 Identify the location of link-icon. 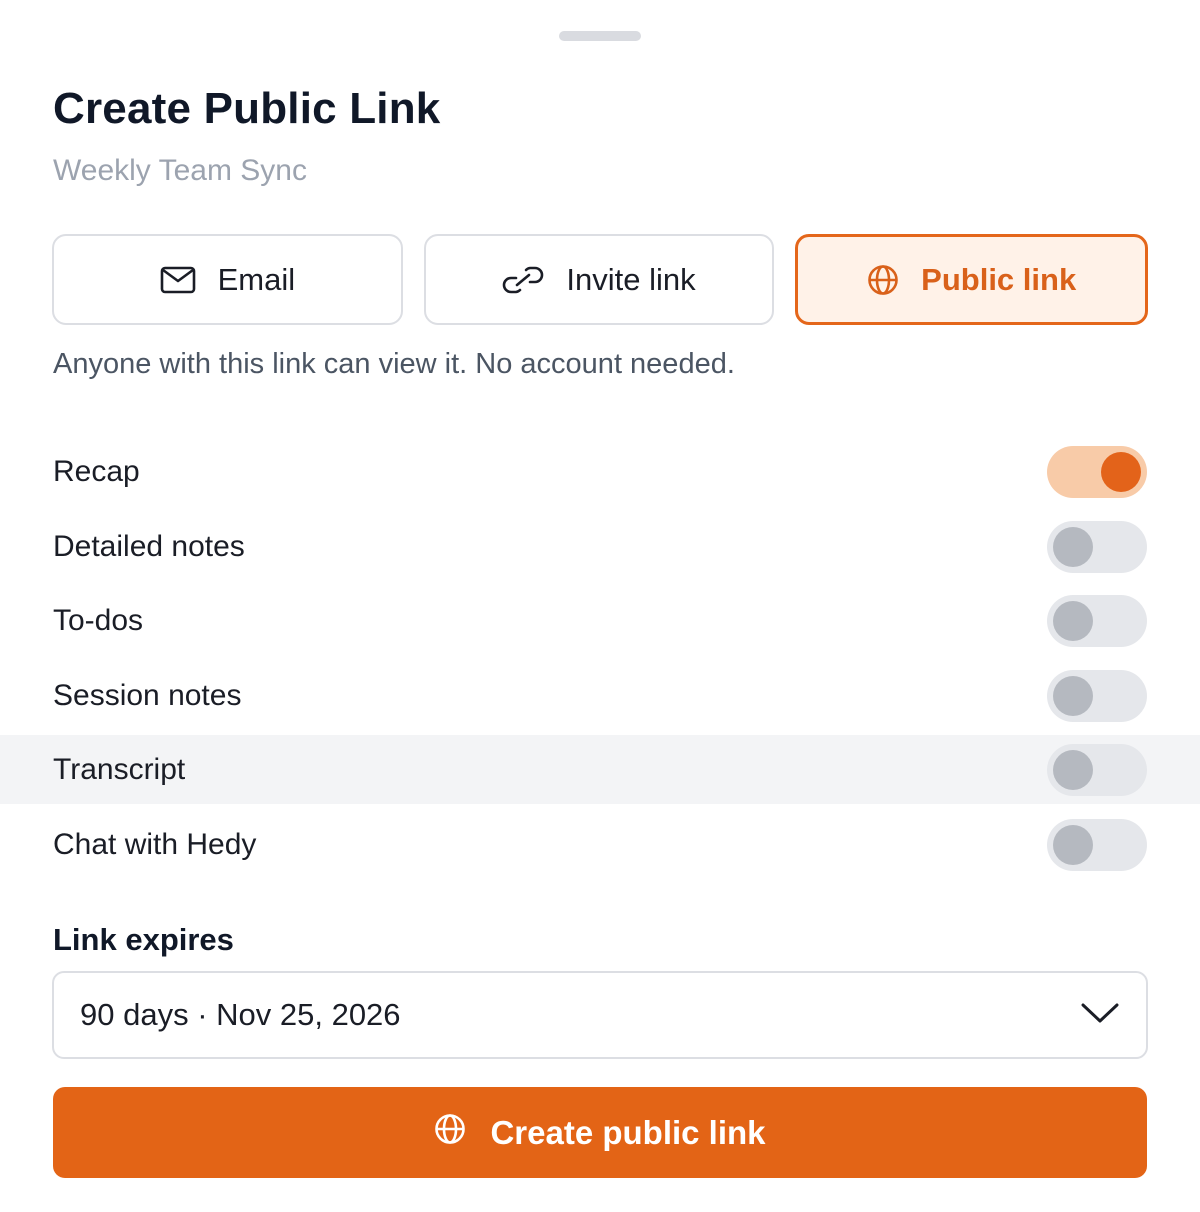
(523, 280).